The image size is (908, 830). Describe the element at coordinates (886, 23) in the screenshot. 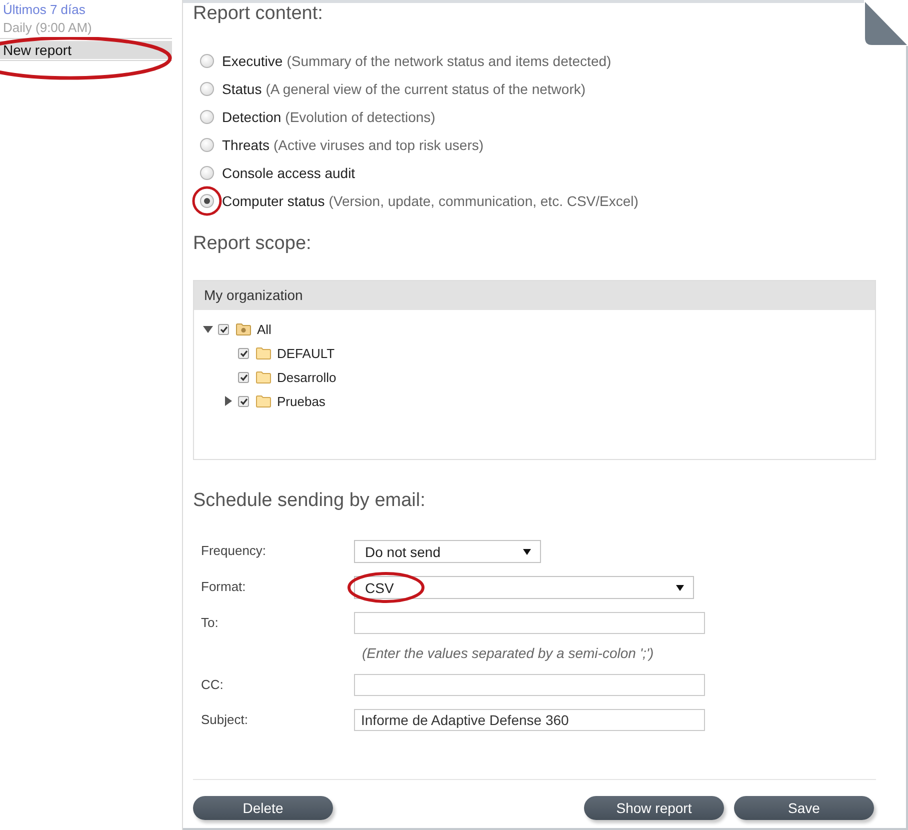

I see `page-curl-icon` at that location.